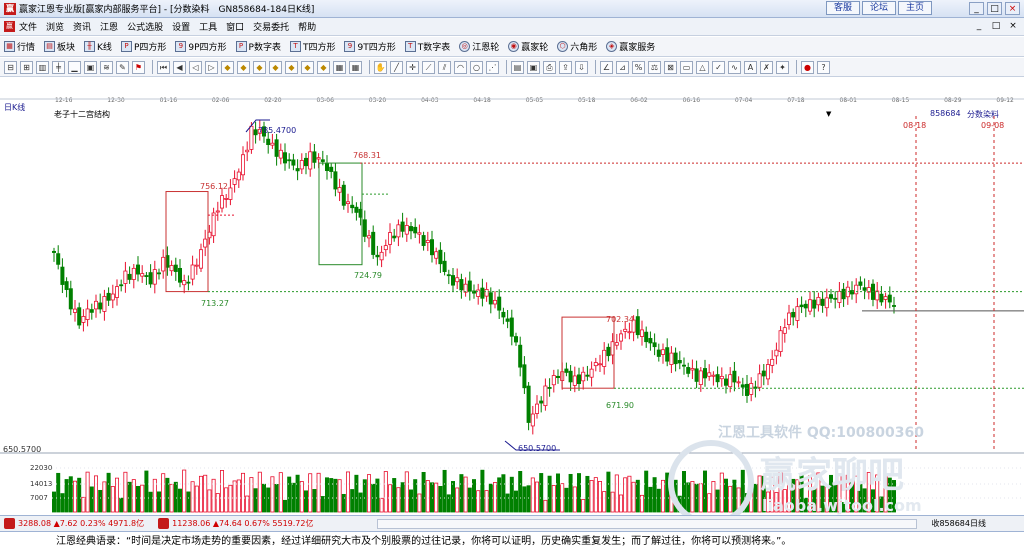 Image resolution: width=1024 pixels, height=551 pixels. I want to click on volume-icon: ▁, so click(74, 67).